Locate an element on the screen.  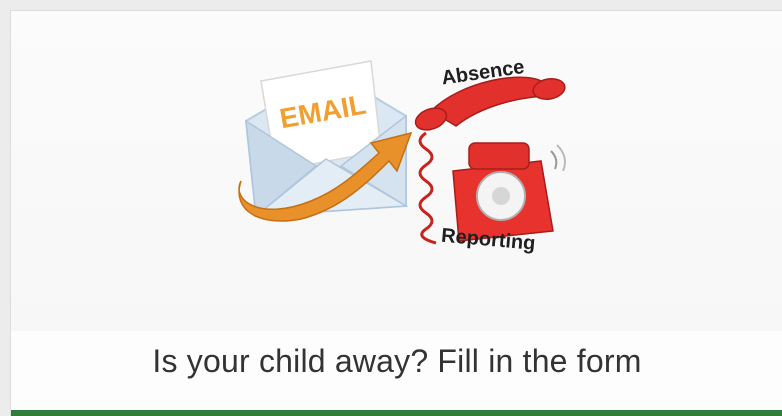
telephone-cord is located at coordinates (427, 188).